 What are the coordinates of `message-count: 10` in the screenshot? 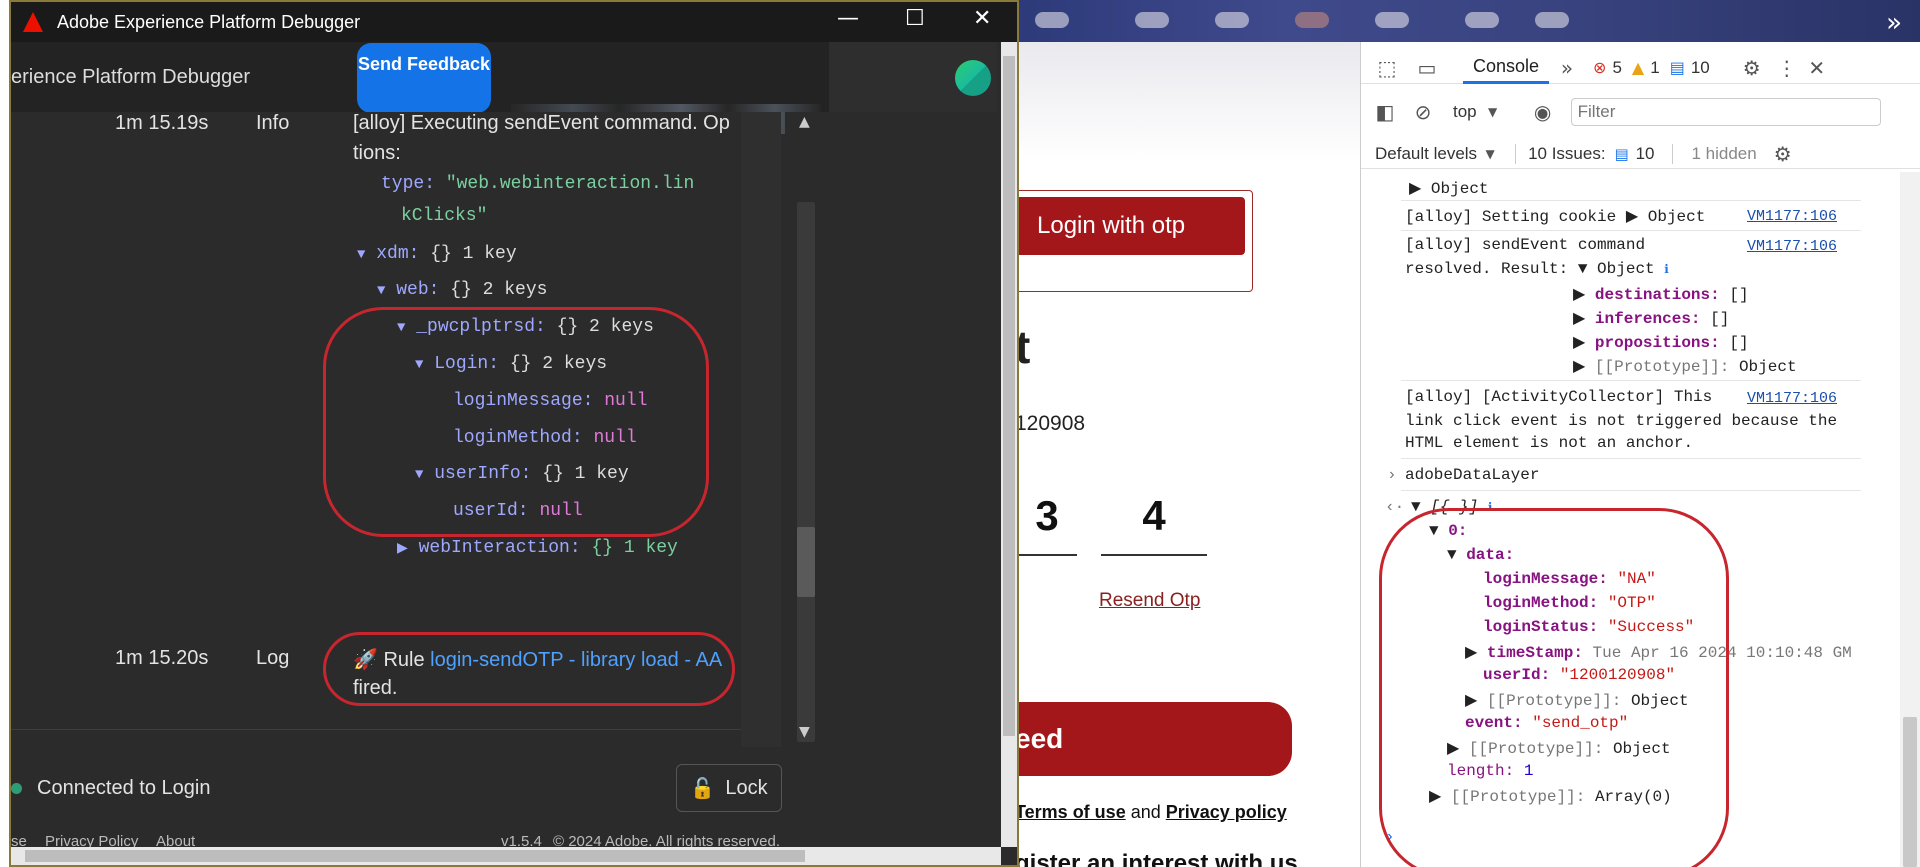 It's located at (1700, 68).